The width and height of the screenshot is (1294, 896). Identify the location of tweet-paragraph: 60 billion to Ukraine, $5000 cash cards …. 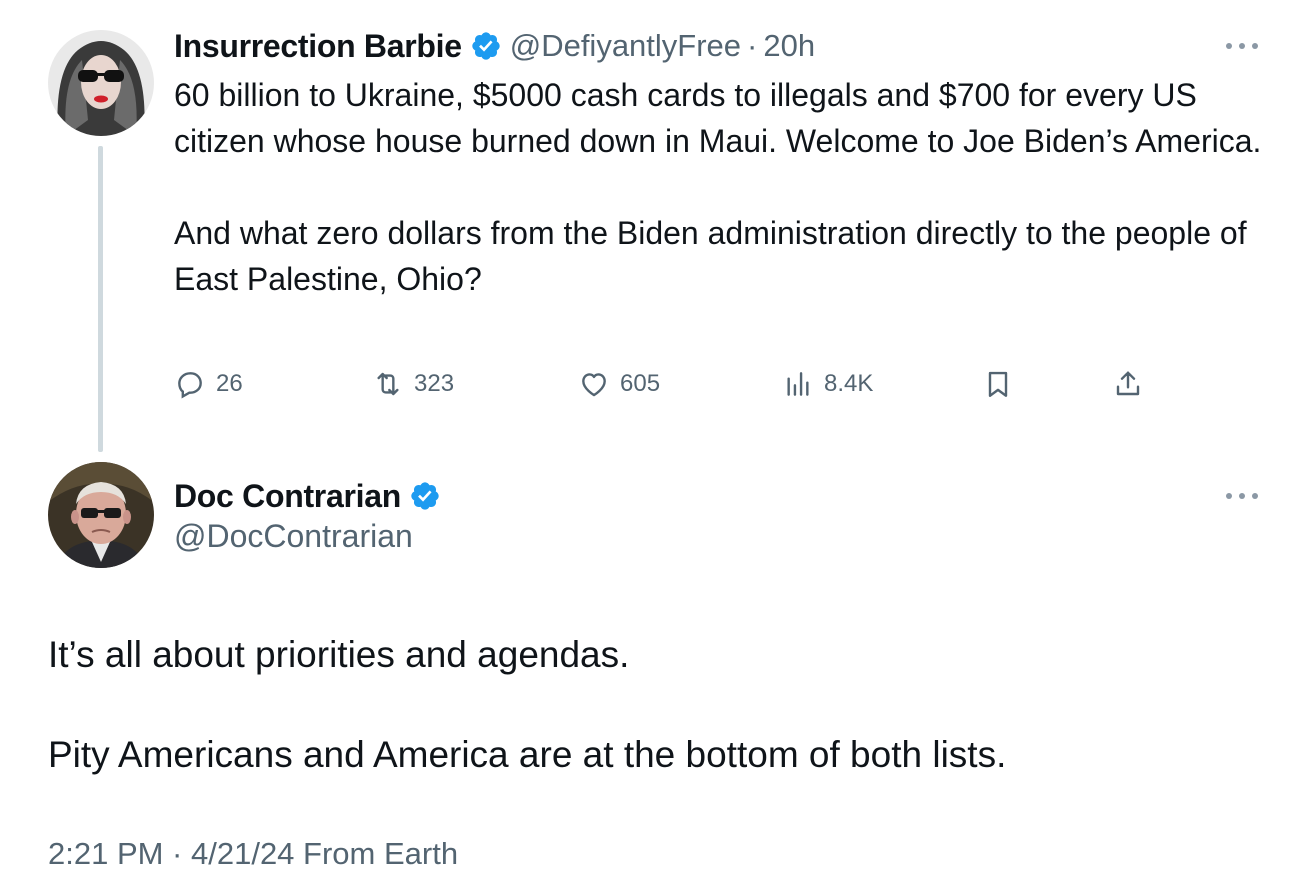
(718, 118).